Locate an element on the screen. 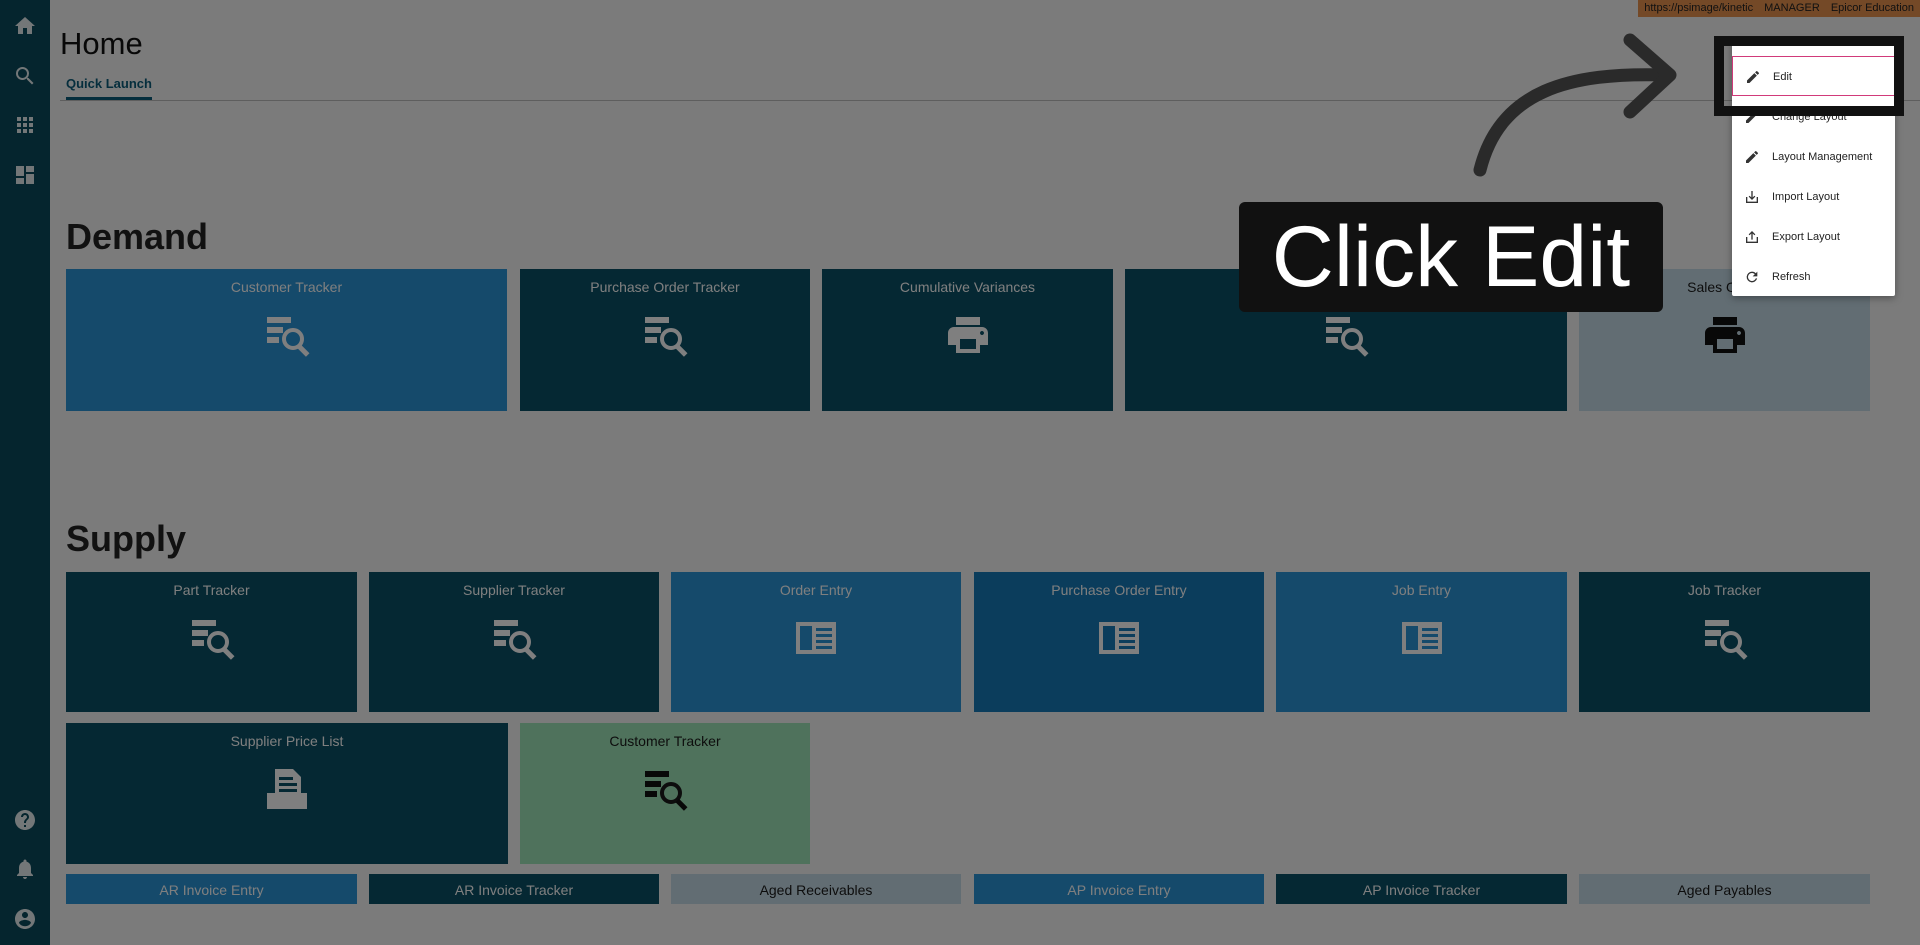 The image size is (1920, 945). instruction-callout: Click Edit is located at coordinates (1451, 257).